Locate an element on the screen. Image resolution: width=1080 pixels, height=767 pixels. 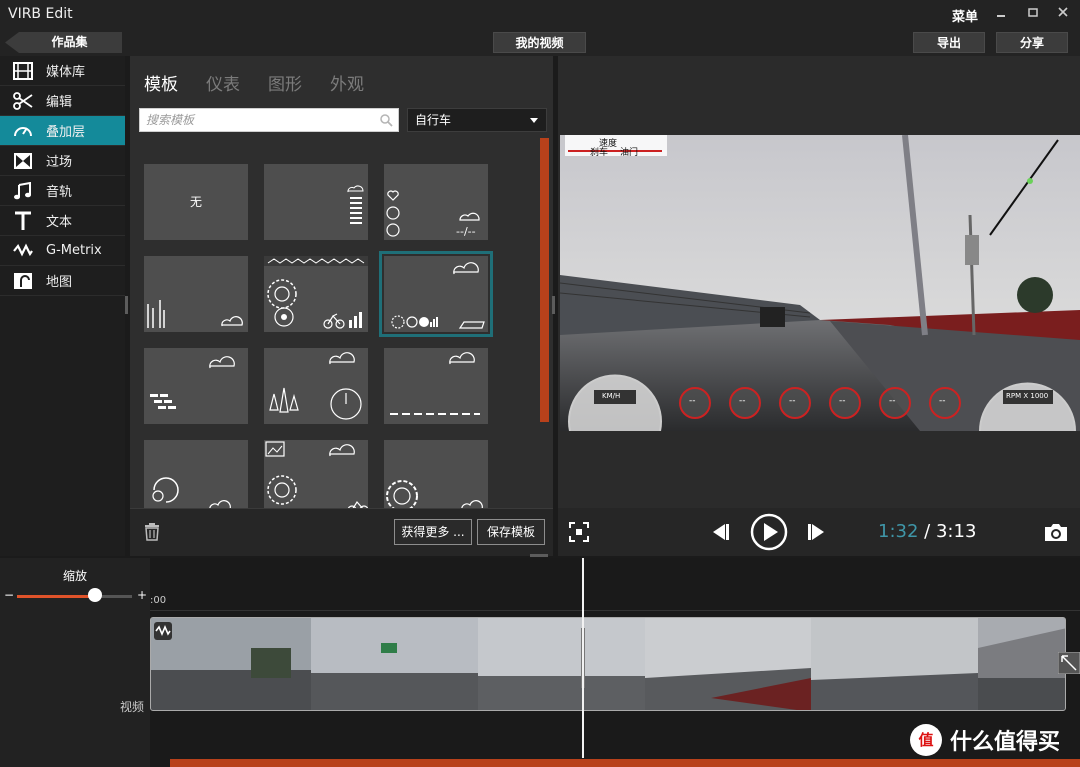
sidebar-item-audio: 音轨 is located at coordinates (62, 191).